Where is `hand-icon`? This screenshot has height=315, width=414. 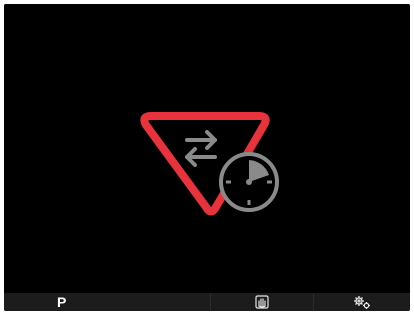 hand-icon is located at coordinates (262, 302).